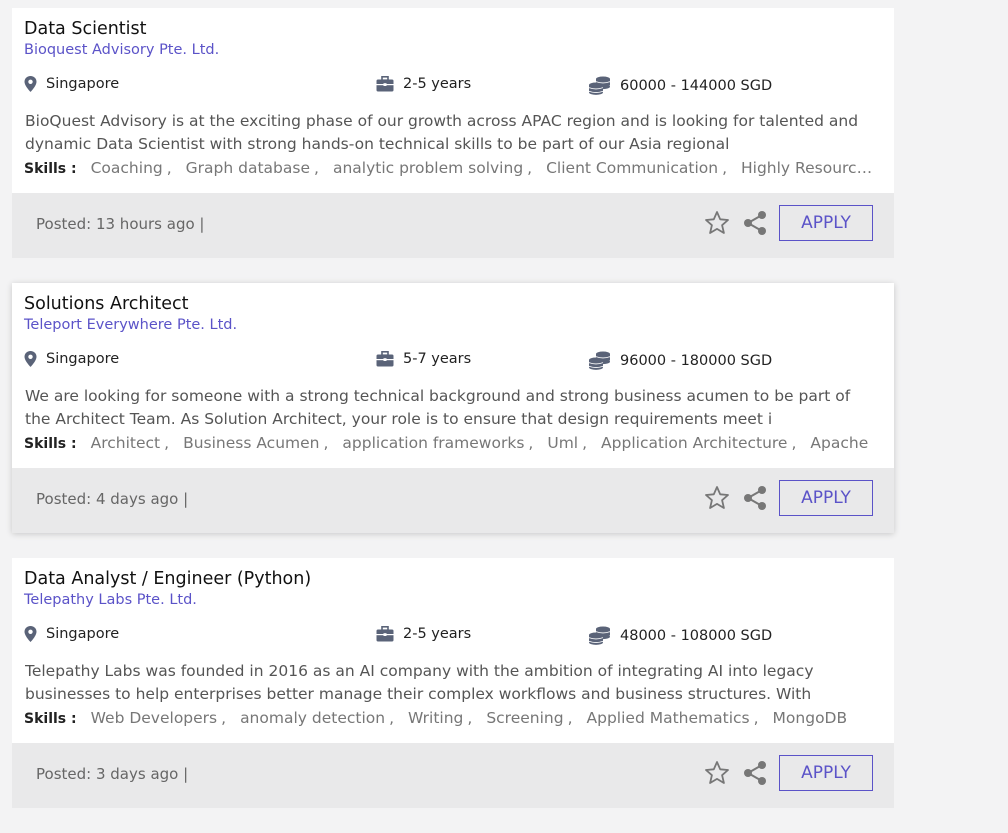 The height and width of the screenshot is (833, 1008). Describe the element at coordinates (313, 718) in the screenshot. I see `skill-tag: anomaly detection` at that location.